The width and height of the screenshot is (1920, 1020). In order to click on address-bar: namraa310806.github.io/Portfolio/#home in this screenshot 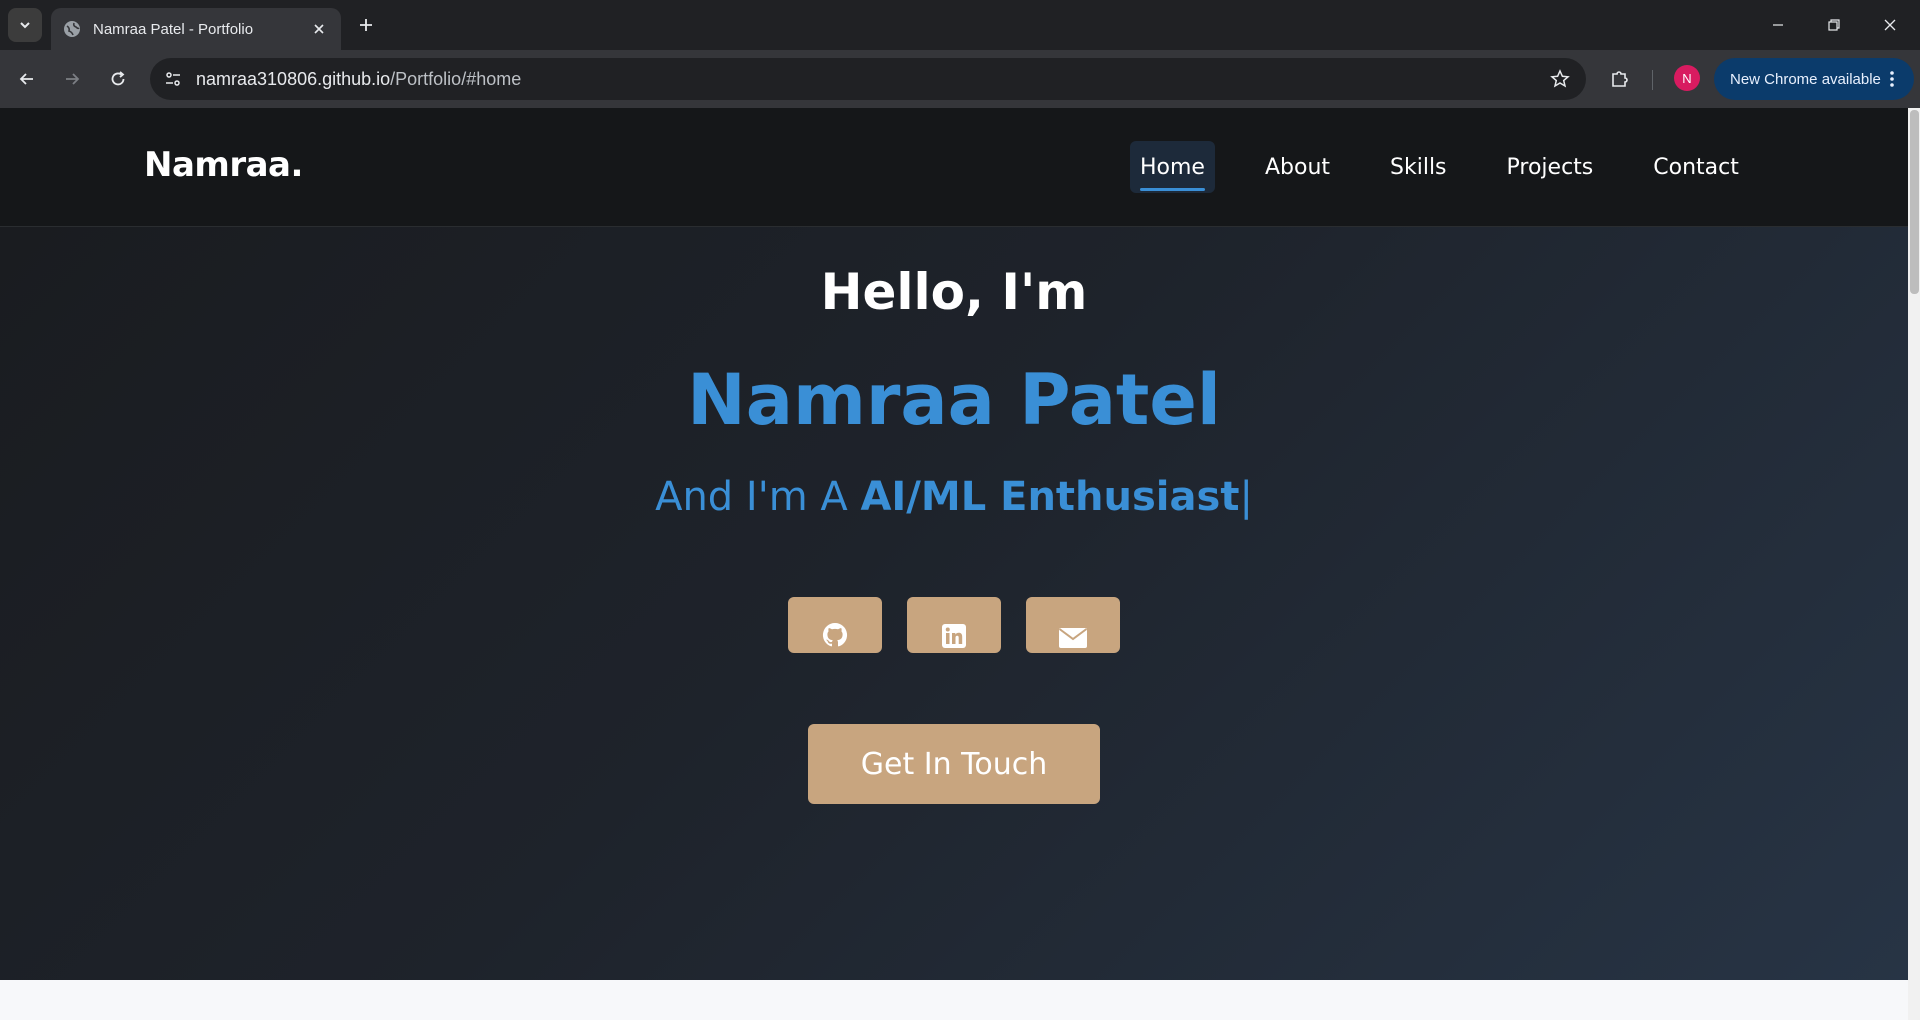, I will do `click(868, 79)`.